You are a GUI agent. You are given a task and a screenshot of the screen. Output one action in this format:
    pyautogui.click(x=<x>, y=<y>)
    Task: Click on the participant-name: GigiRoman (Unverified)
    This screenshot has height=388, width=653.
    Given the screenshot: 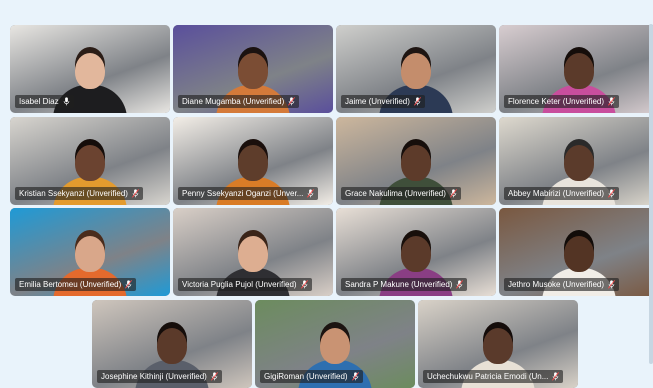 What is the action you would take?
    pyautogui.click(x=306, y=376)
    